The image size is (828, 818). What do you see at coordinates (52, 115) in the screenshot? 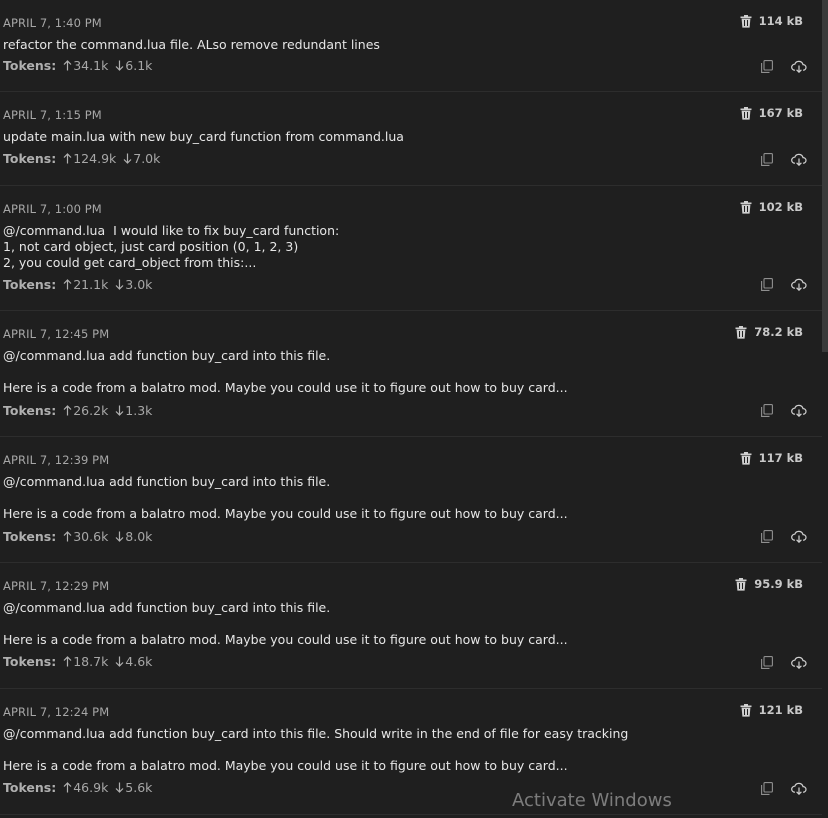
I see `task-timestamp: APRIL 7, 1:15 PM` at bounding box center [52, 115].